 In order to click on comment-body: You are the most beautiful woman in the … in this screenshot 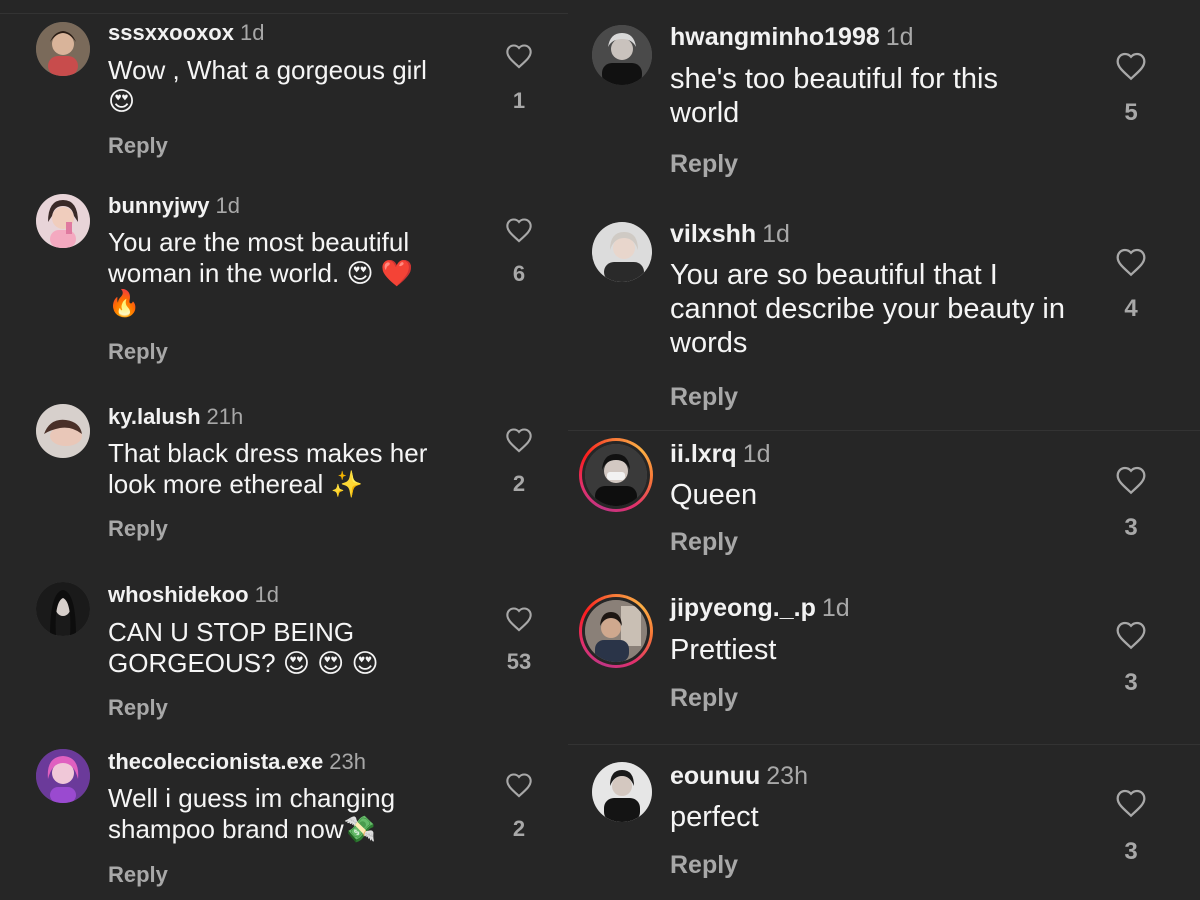, I will do `click(261, 257)`.